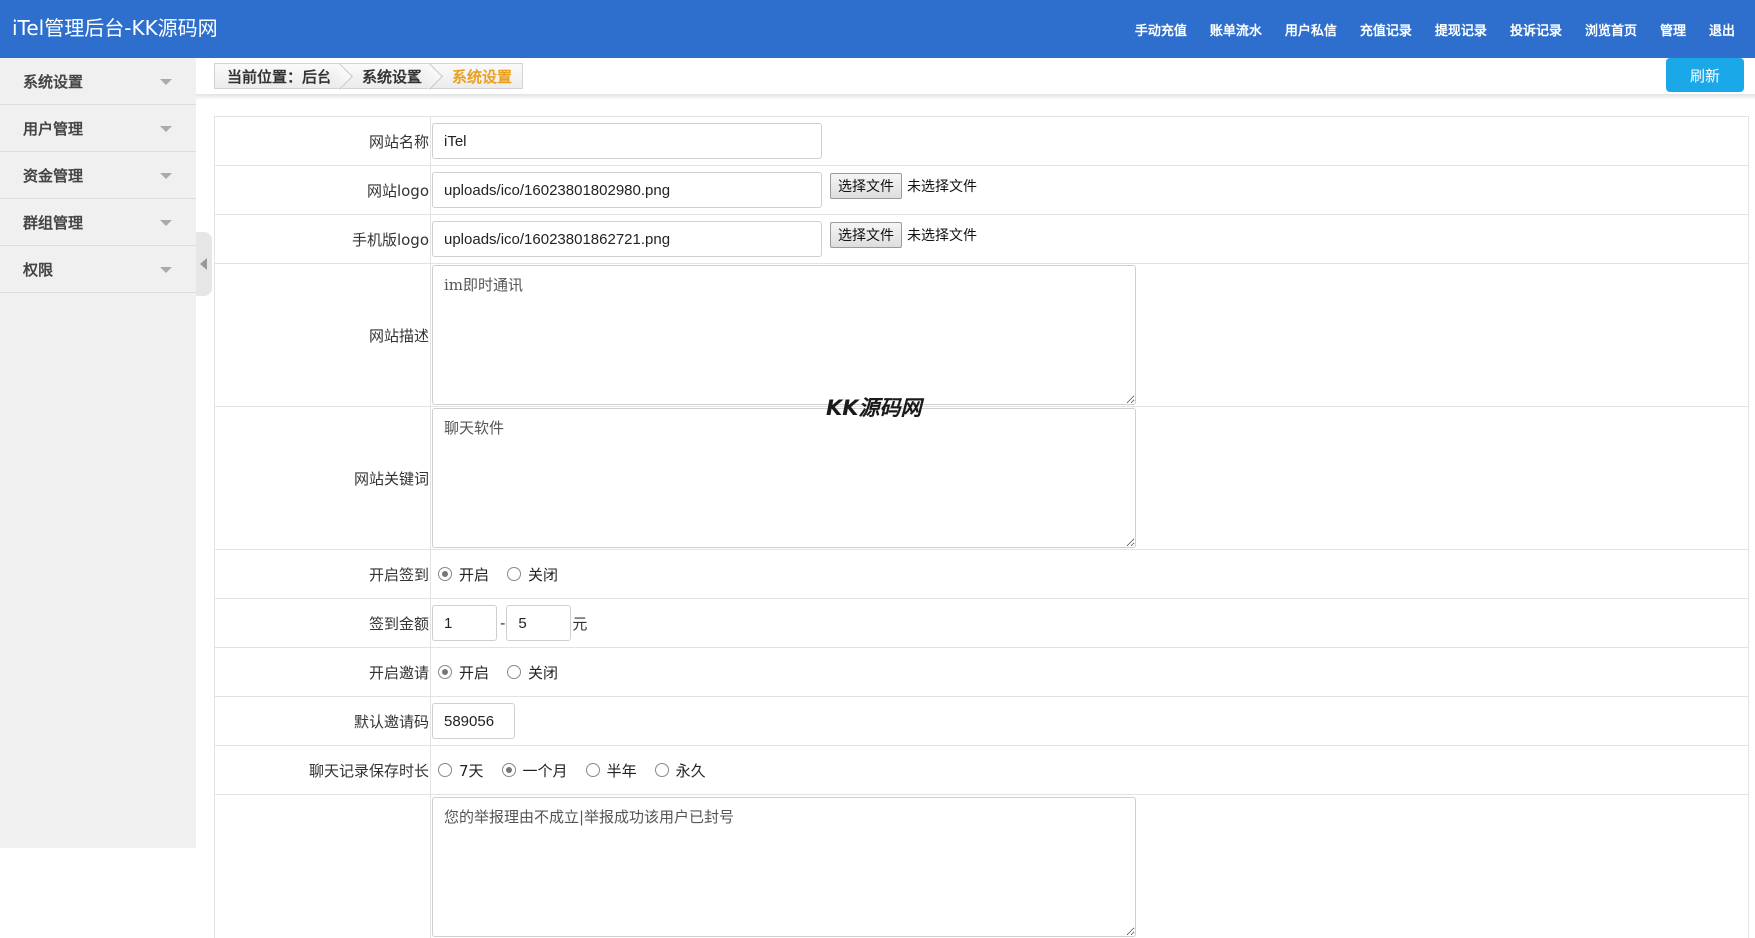  I want to click on form-row-site-logo: 网站logo 选择文件 未选择文件, so click(981, 190).